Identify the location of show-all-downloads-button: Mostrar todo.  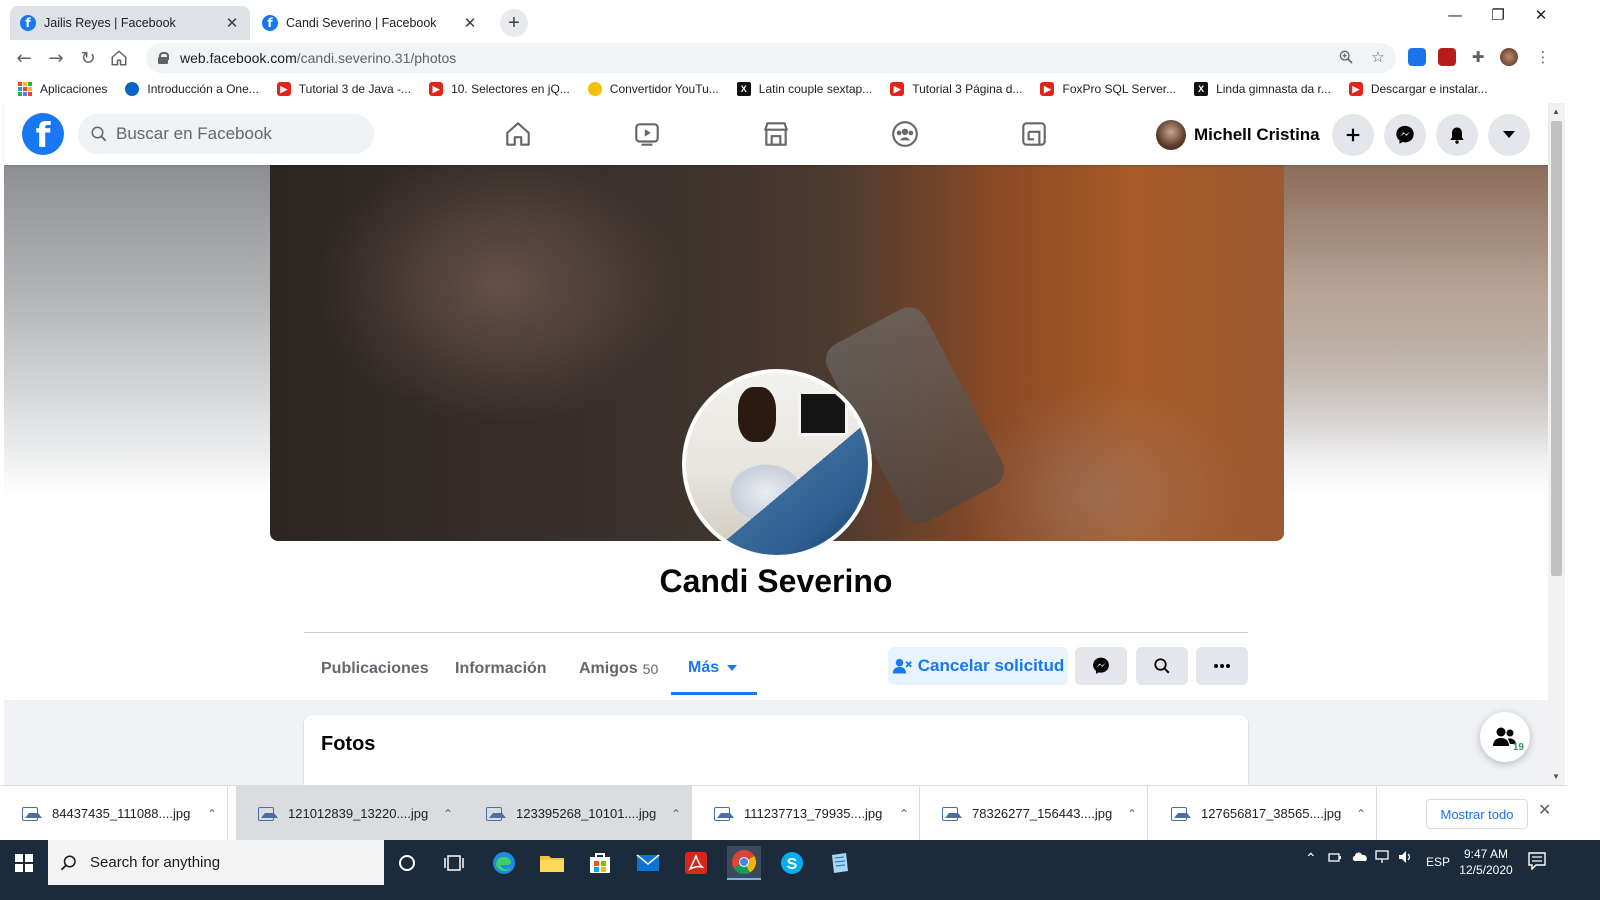
(1477, 814).